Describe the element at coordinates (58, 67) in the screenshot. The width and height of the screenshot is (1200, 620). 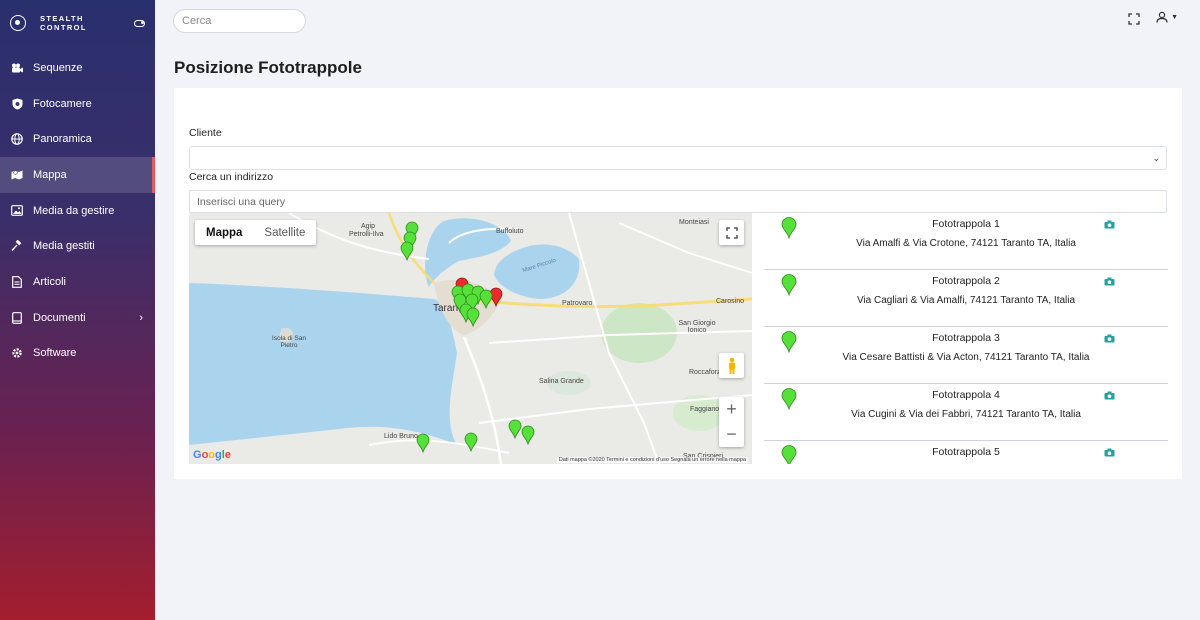
I see `sidebar-item-label: Sequenze` at that location.